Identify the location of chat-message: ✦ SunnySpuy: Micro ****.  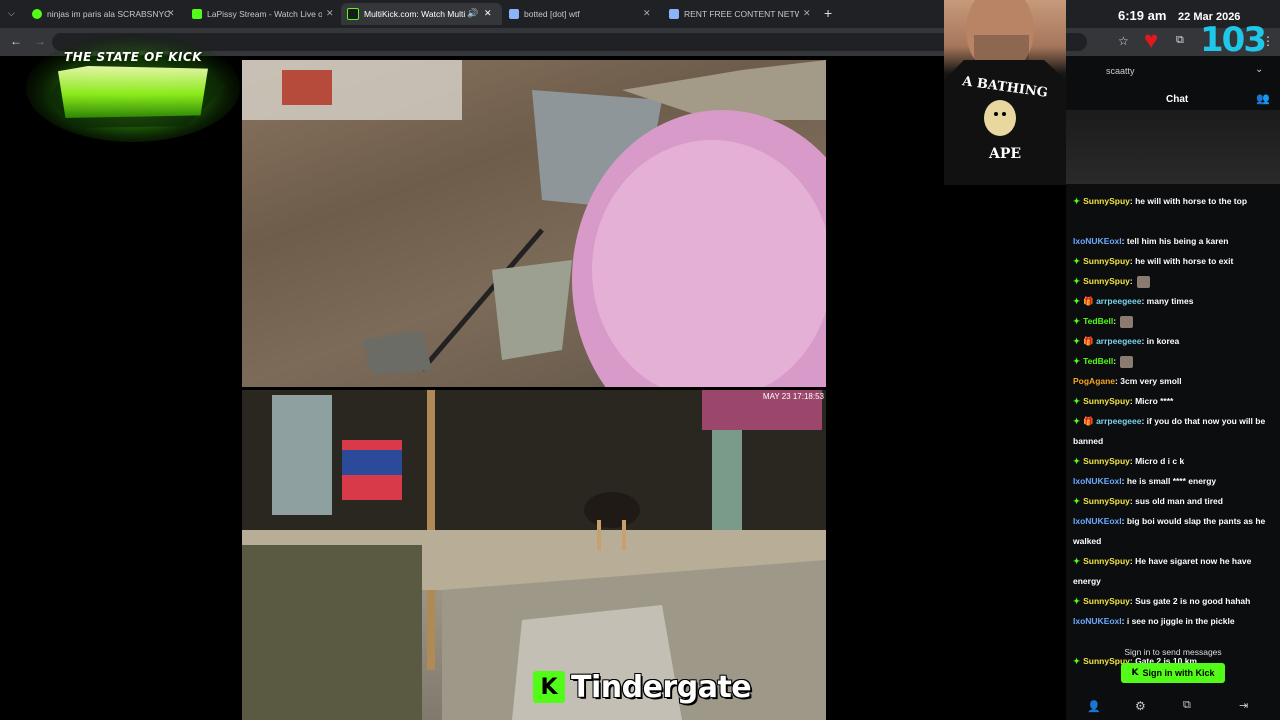
(1173, 401).